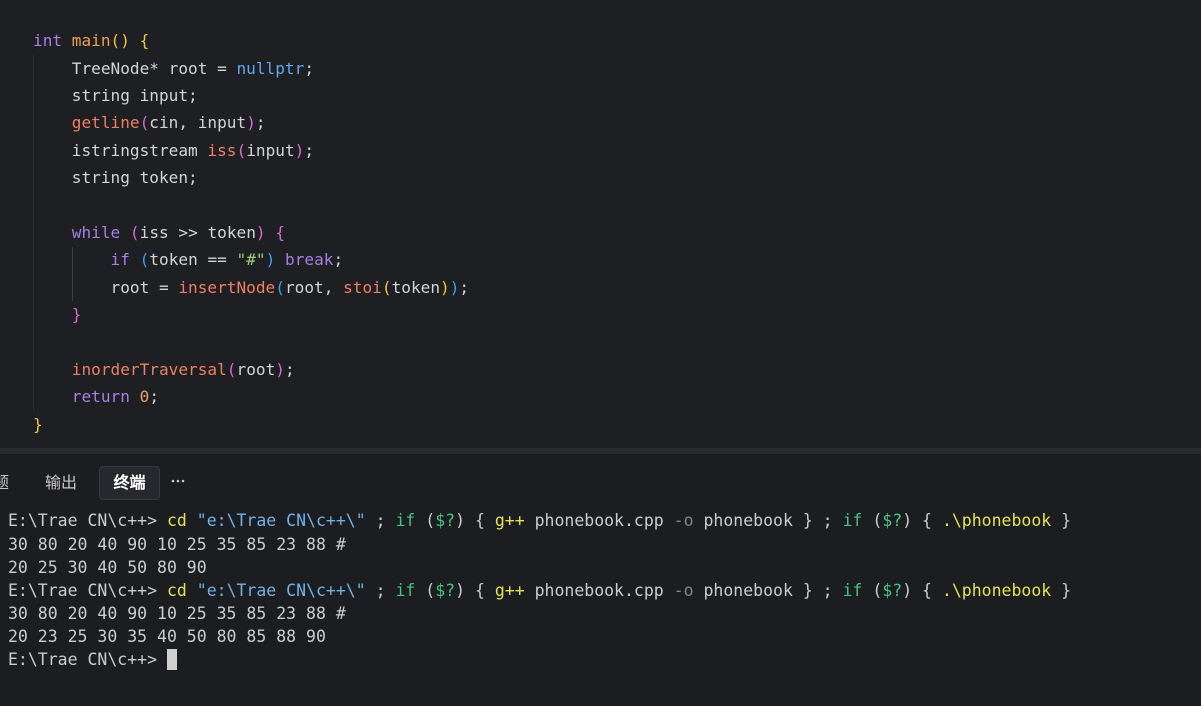  What do you see at coordinates (76, 315) in the screenshot?
I see `bracket-2-token: }` at bounding box center [76, 315].